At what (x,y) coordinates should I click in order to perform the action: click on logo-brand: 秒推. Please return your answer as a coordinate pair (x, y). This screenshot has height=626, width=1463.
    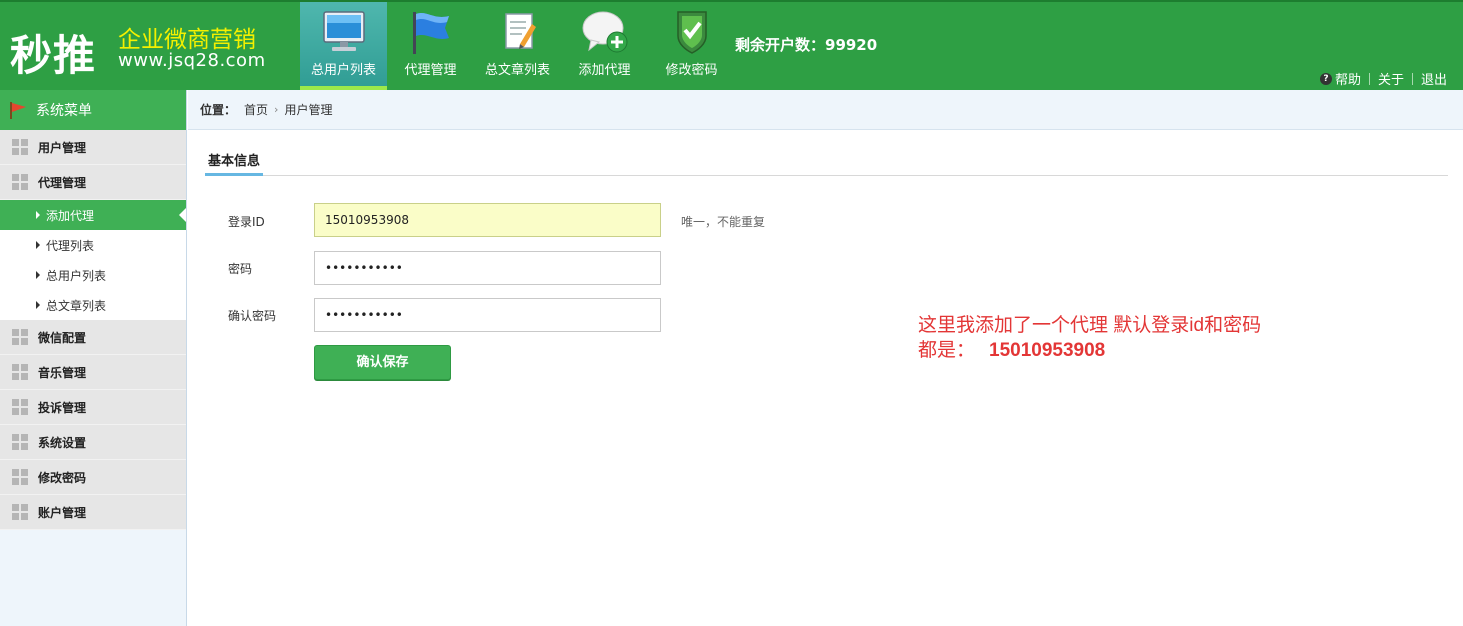
    Looking at the image, I should click on (53, 55).